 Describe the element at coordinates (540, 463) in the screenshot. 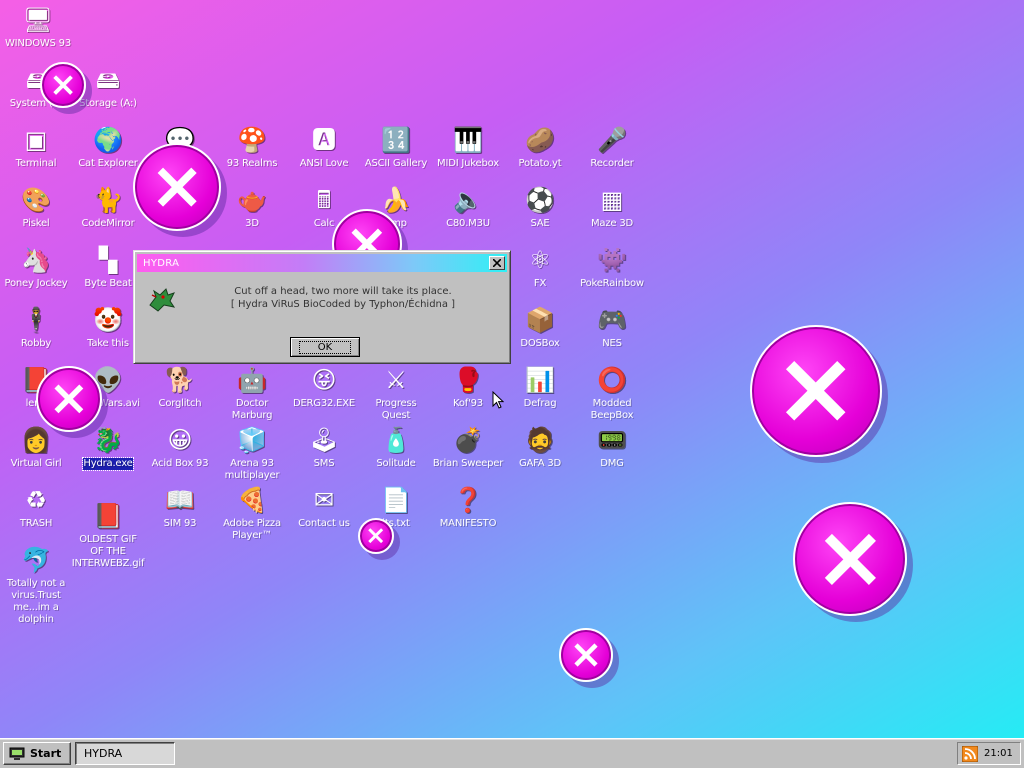

I see `desktop-icon-label: GAFA 3D` at that location.